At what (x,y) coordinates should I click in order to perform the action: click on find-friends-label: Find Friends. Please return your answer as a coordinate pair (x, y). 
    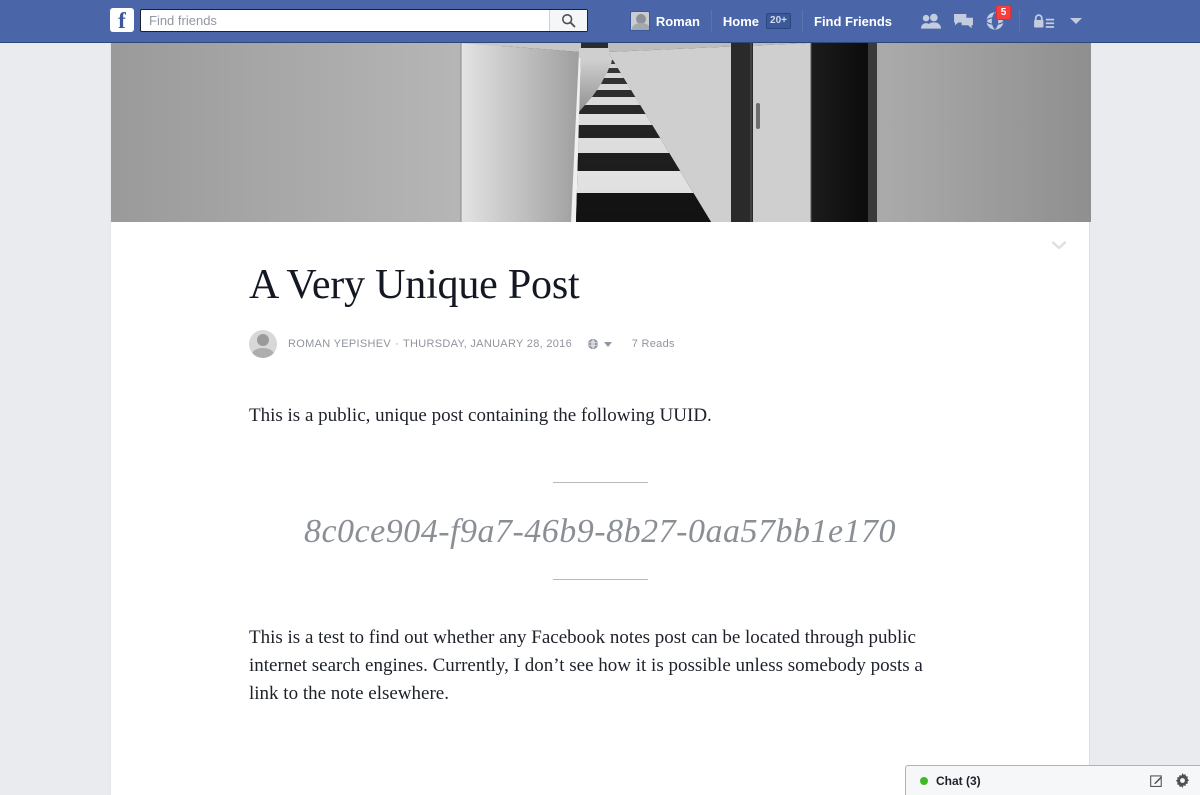
    Looking at the image, I should click on (853, 21).